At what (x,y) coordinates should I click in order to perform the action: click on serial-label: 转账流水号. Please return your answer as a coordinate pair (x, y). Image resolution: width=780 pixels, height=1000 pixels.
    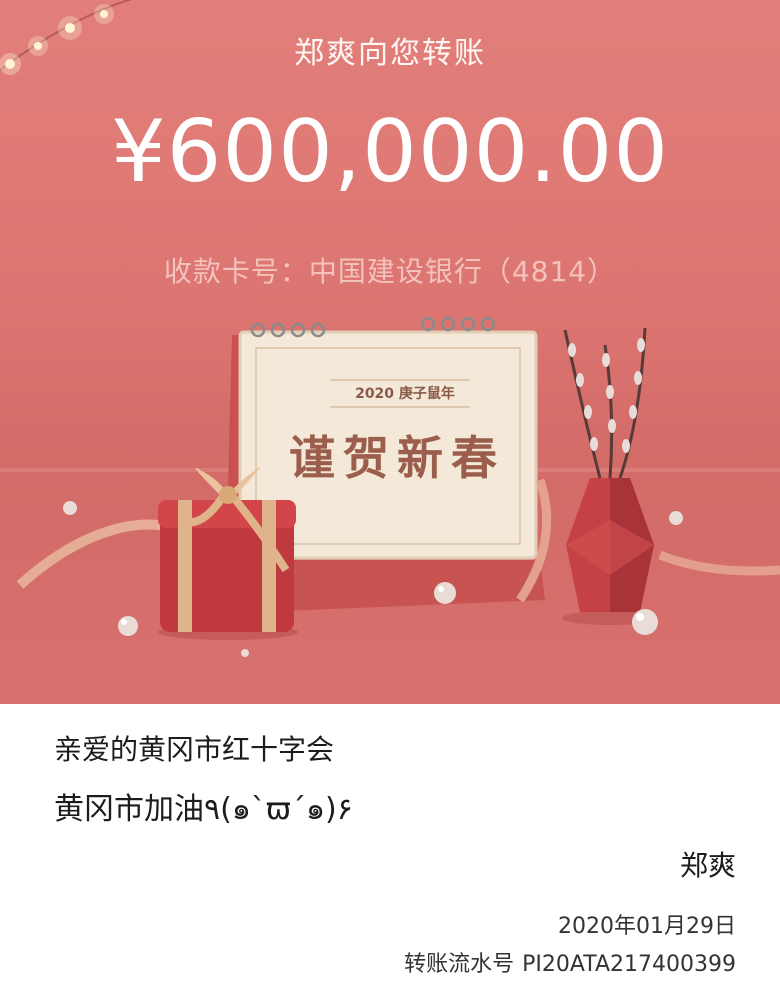
    Looking at the image, I should click on (459, 964).